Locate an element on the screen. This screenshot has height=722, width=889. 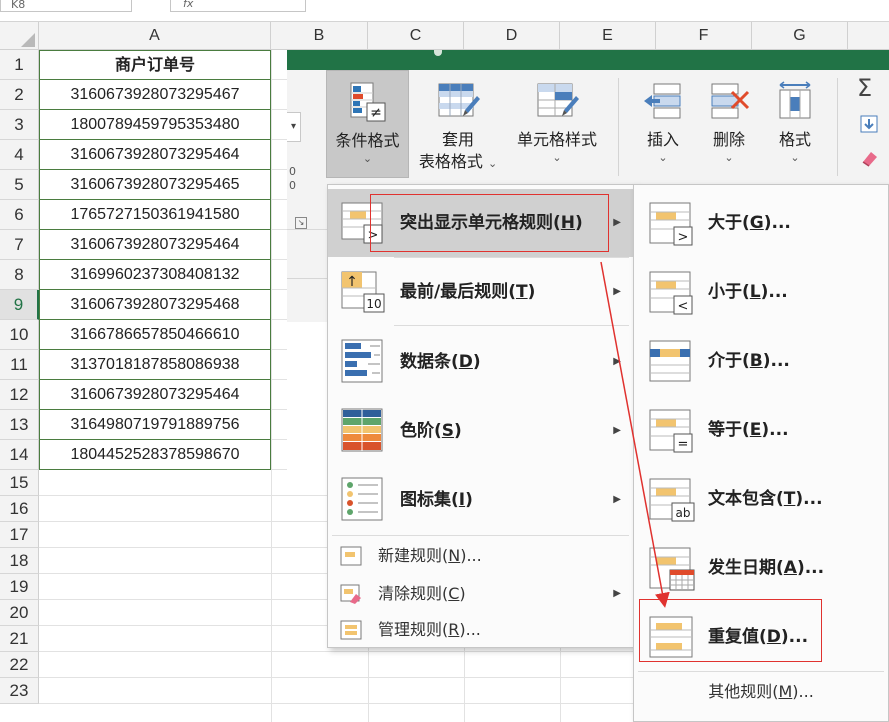
format-as-table-label-line1: 套用 is located at coordinates (457, 139).